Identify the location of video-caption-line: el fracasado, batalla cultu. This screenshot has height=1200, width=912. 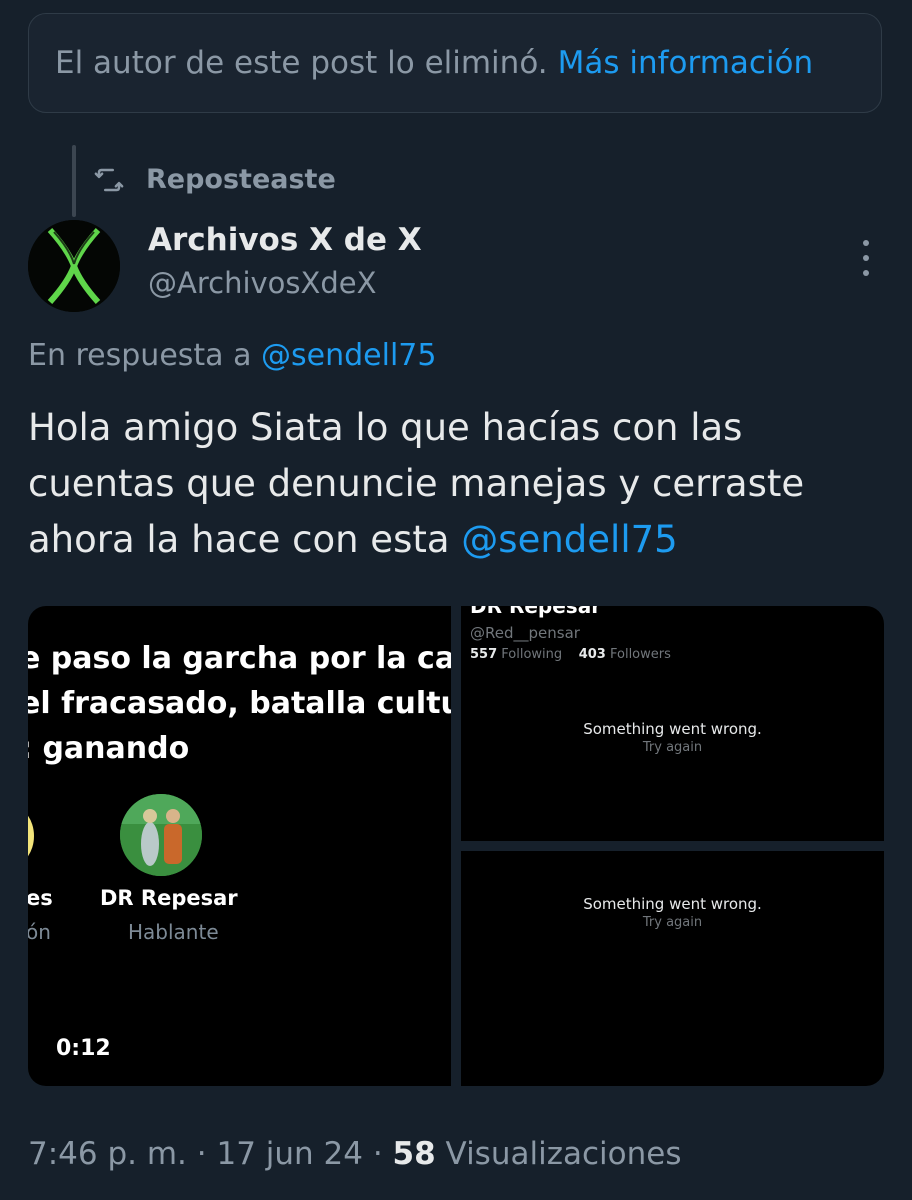
(239, 703).